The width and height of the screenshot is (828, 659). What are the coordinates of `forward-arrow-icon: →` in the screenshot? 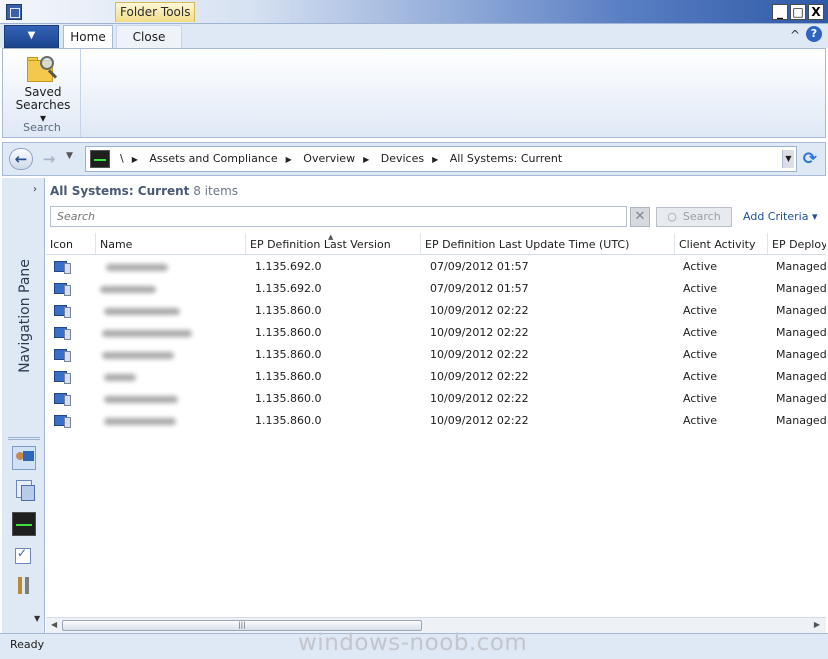 It's located at (49, 159).